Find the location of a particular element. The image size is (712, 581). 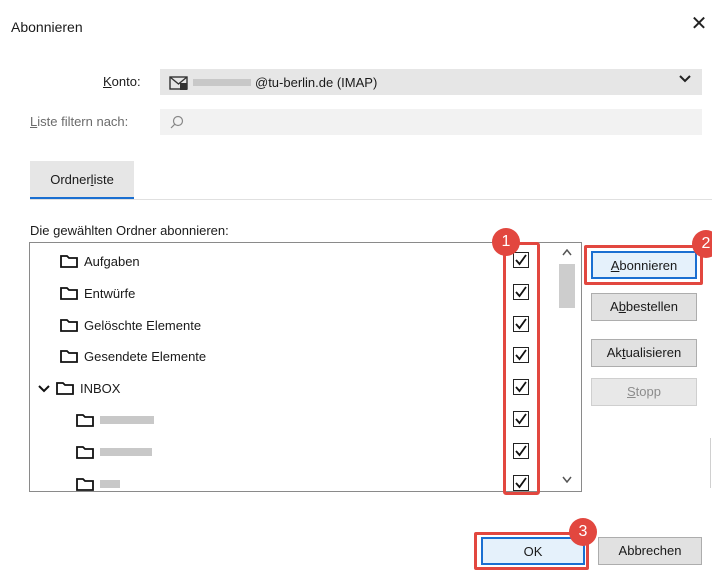

step-badge-3: 3 is located at coordinates (583, 532).